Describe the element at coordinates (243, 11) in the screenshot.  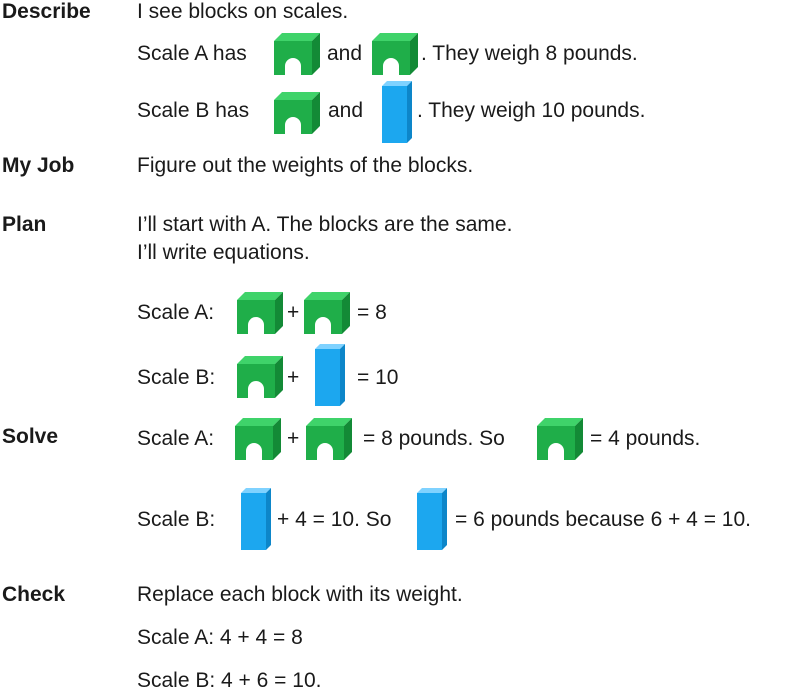
I see `describe-intro: I see blocks on scales.` at that location.